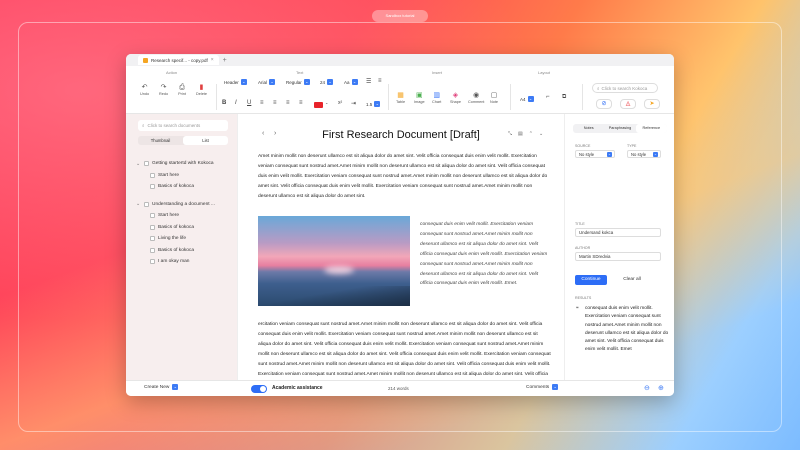  What do you see at coordinates (595, 154) in the screenshot?
I see `source-select: No style ⌄` at bounding box center [595, 154].